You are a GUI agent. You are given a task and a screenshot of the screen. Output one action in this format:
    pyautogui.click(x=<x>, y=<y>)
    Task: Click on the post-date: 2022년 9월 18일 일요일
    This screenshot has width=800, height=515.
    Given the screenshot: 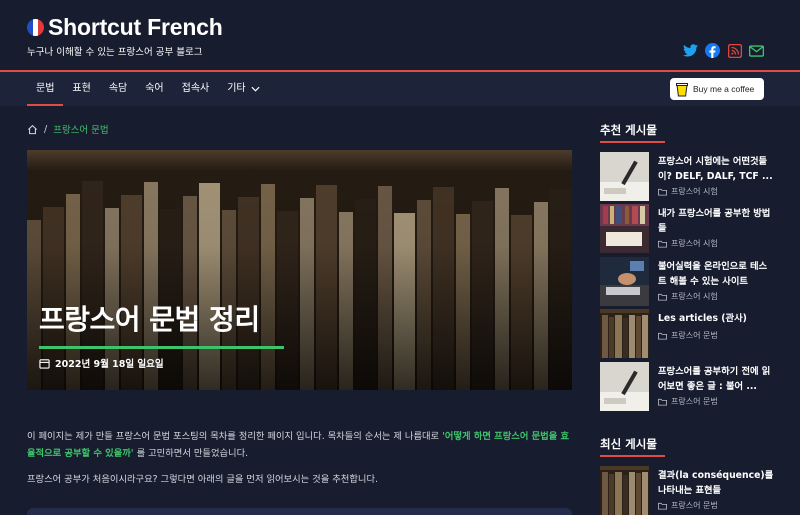 What is the action you would take?
    pyautogui.click(x=101, y=363)
    